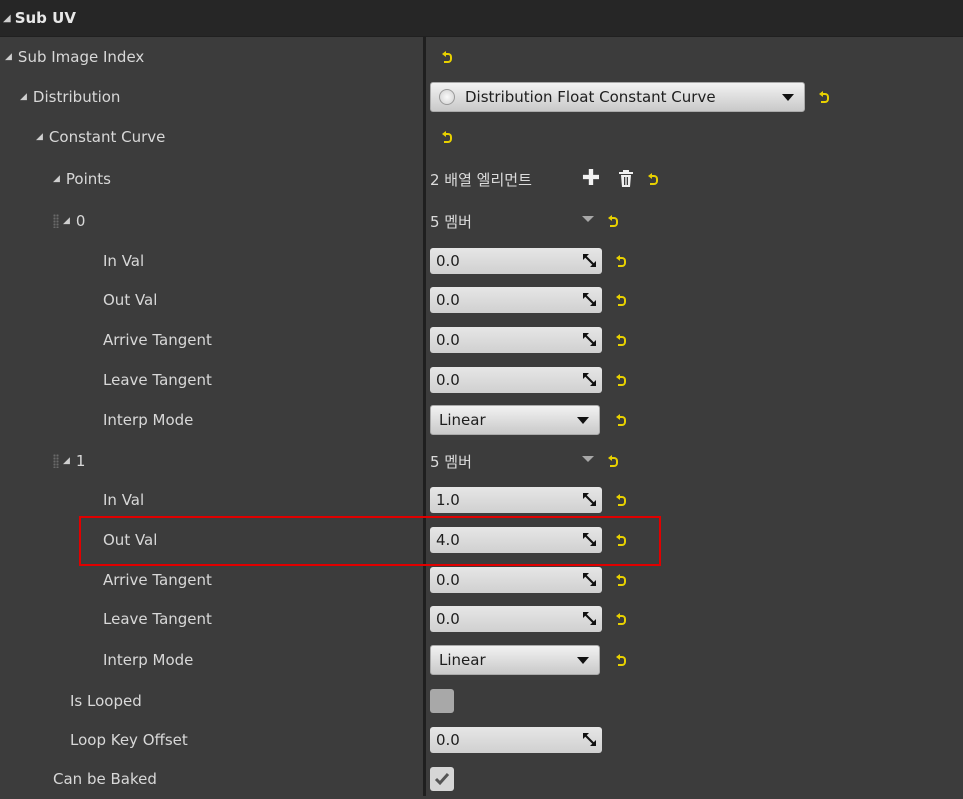 Image resolution: width=963 pixels, height=799 pixels. Describe the element at coordinates (516, 540) in the screenshot. I see `numeric-input: 4.0` at that location.